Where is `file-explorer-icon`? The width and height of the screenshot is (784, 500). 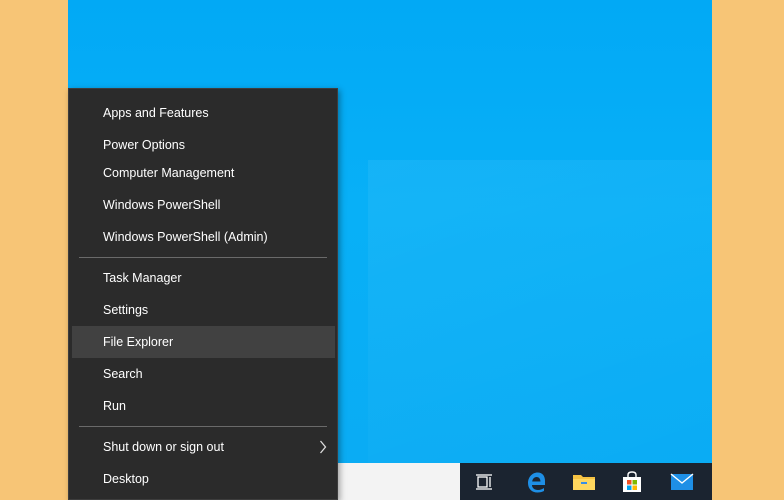
file-explorer-icon is located at coordinates (584, 481).